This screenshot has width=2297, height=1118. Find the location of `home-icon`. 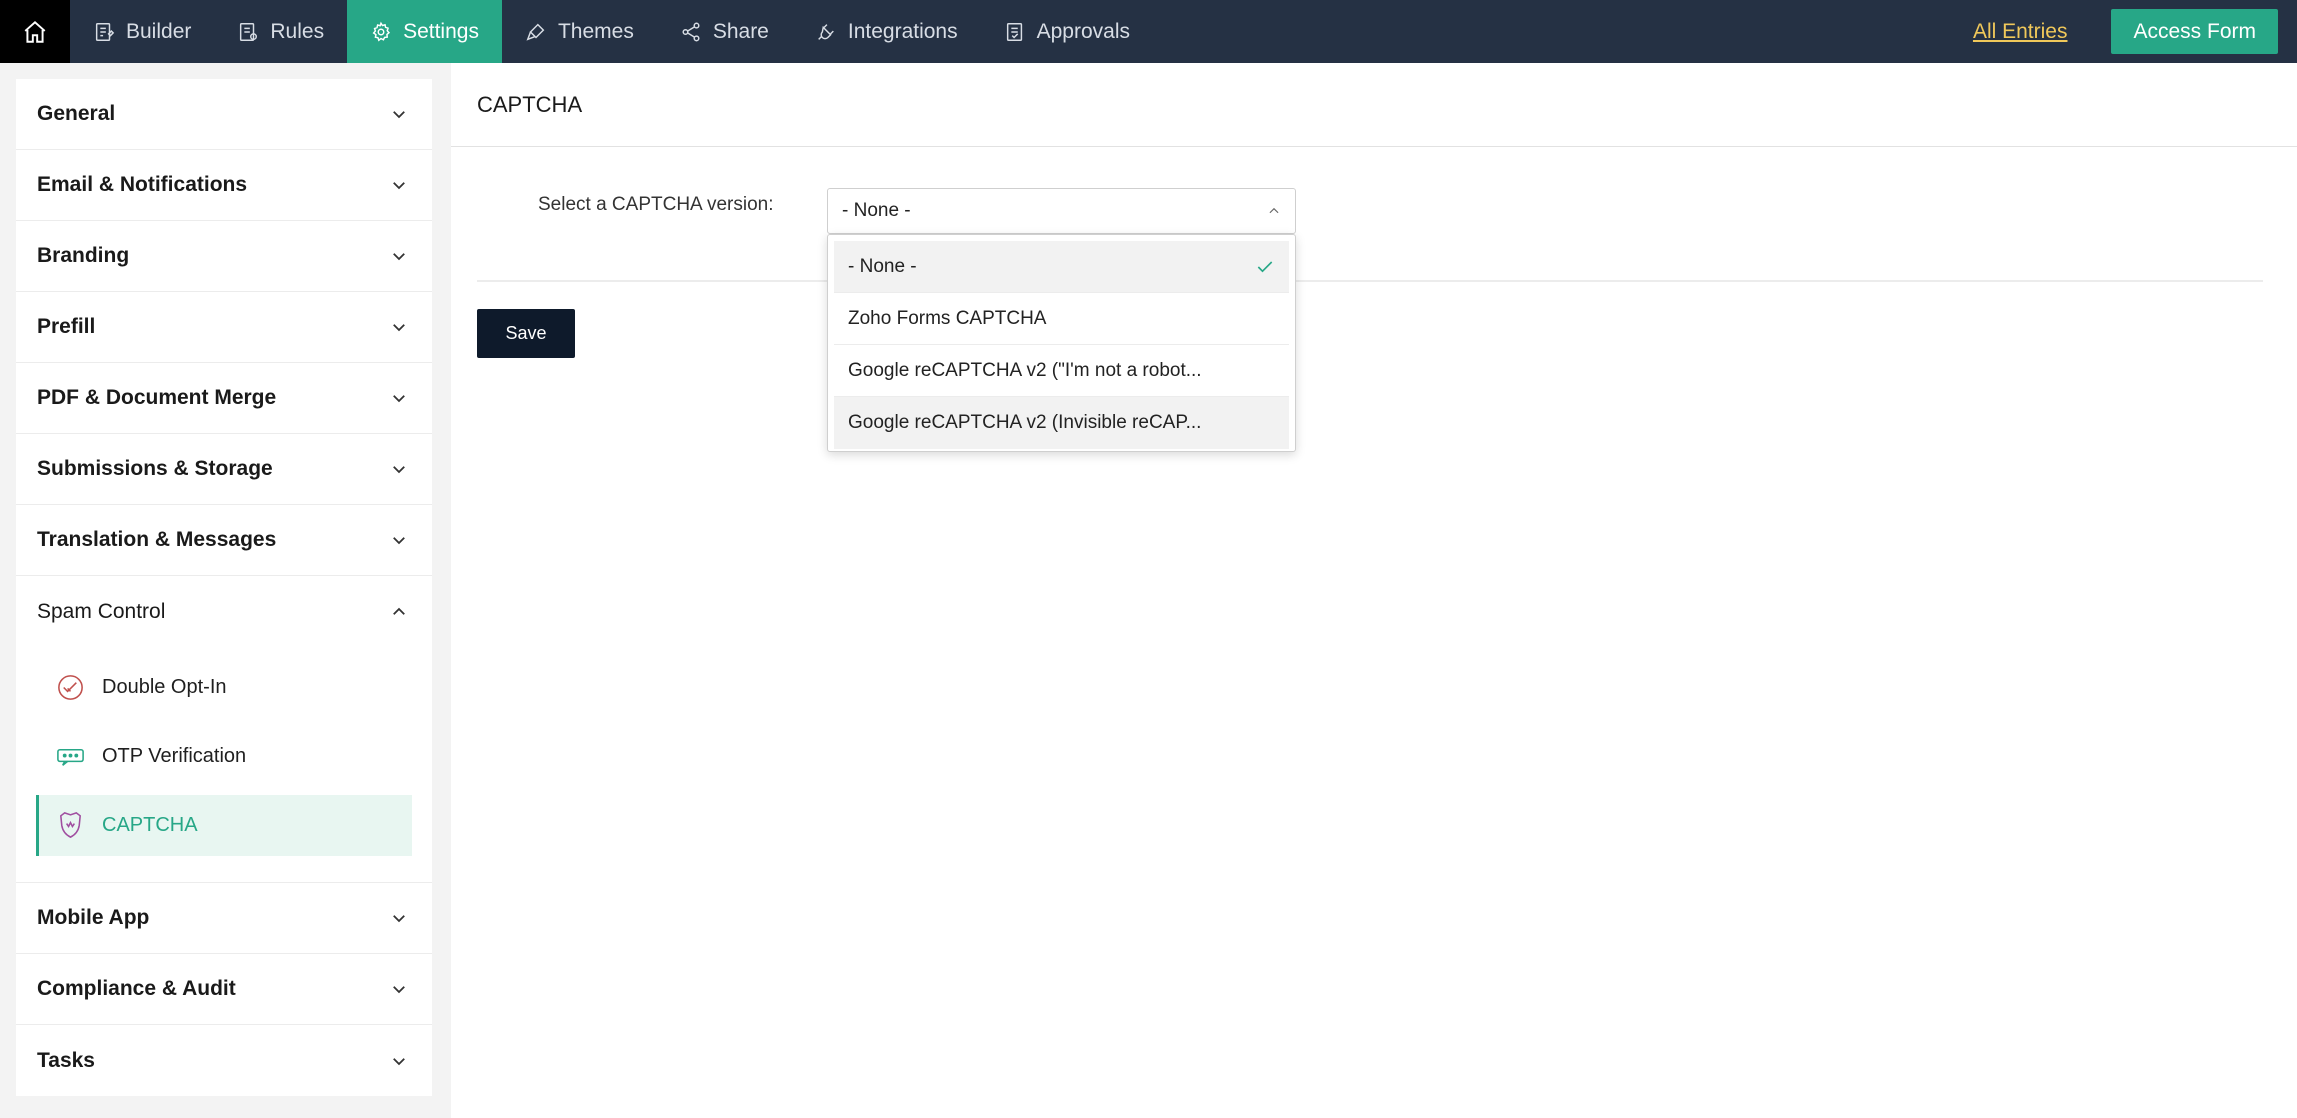

home-icon is located at coordinates (35, 31).